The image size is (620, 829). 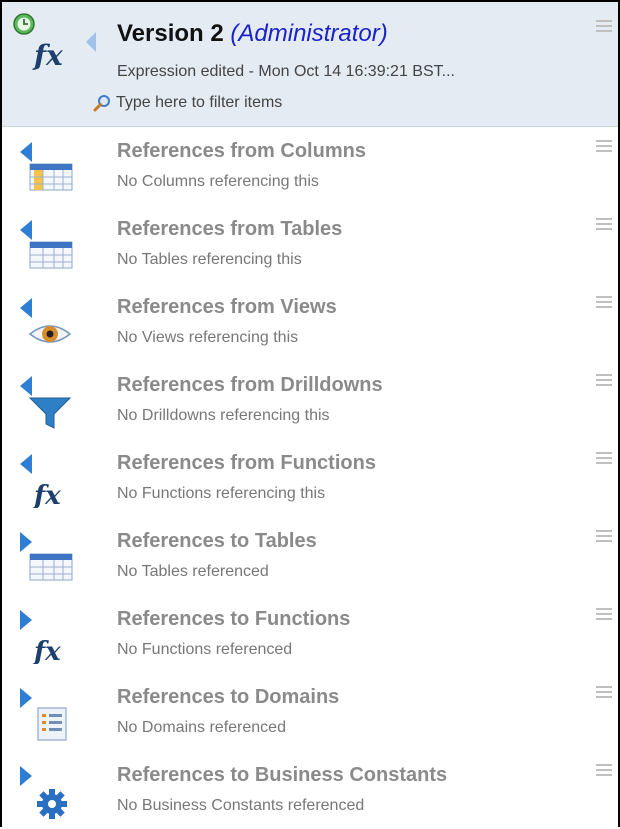 What do you see at coordinates (199, 102) in the screenshot?
I see `filter-placeholder: Type here to filter items` at bounding box center [199, 102].